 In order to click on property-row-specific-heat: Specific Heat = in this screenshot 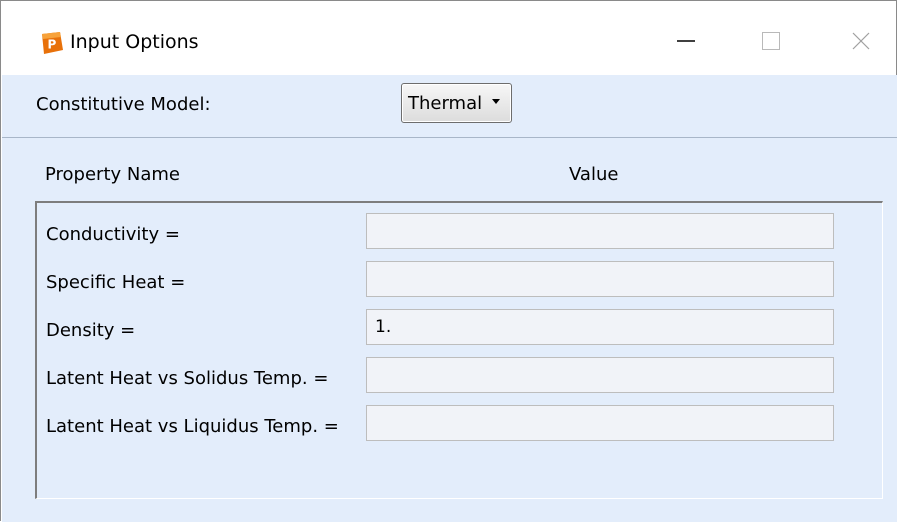, I will do `click(457, 281)`.